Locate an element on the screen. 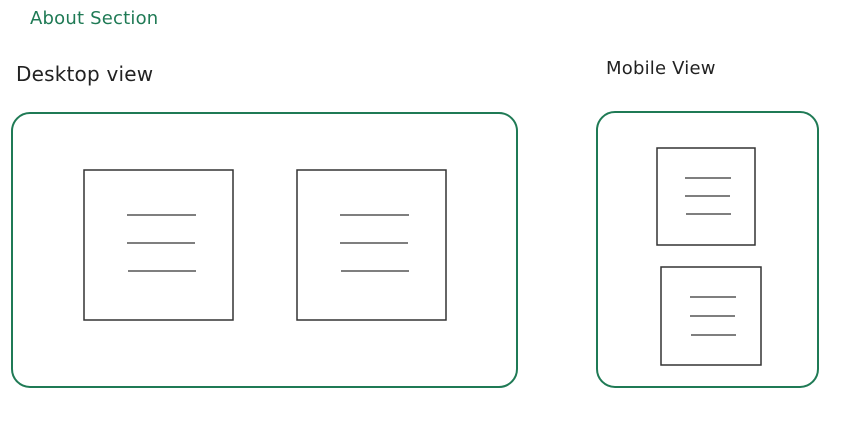  mobile-card-top is located at coordinates (706, 196).